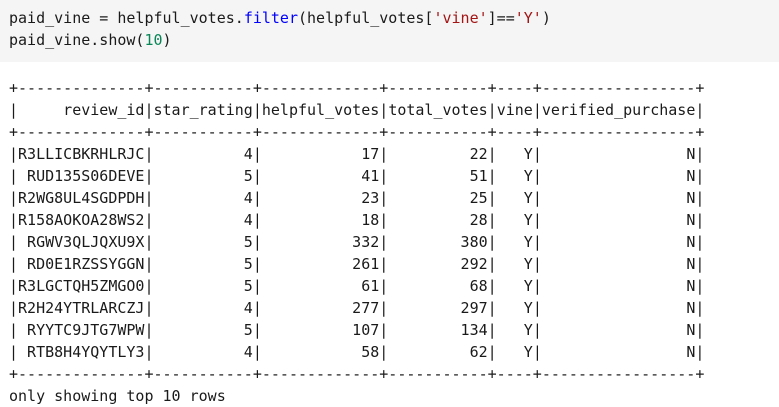 This screenshot has width=779, height=407. What do you see at coordinates (438, 242) in the screenshot?
I see `table-cell-total-votes: 380` at bounding box center [438, 242].